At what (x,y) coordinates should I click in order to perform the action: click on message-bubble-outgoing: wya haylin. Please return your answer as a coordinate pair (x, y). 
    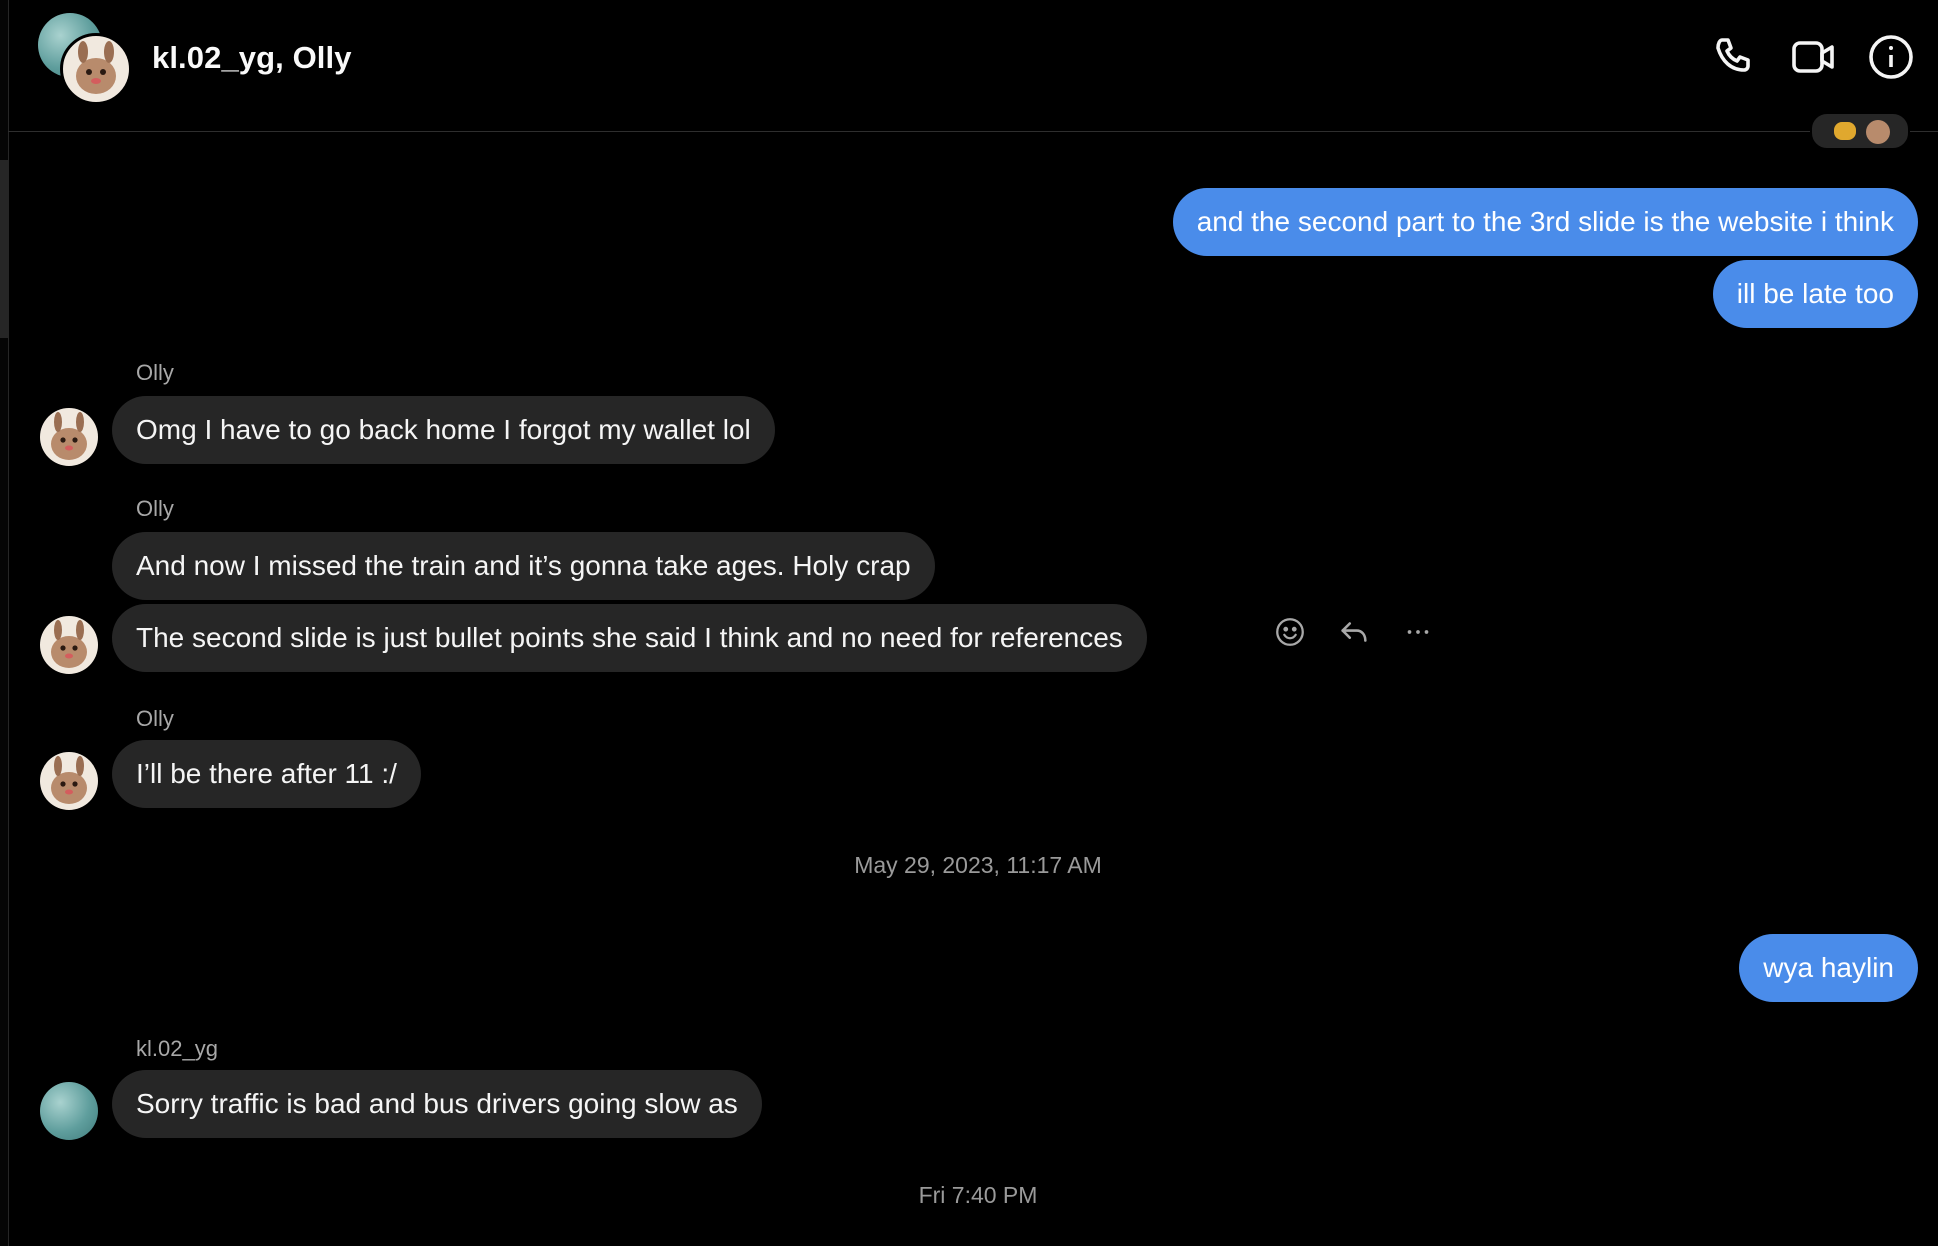
    Looking at the image, I should click on (1828, 968).